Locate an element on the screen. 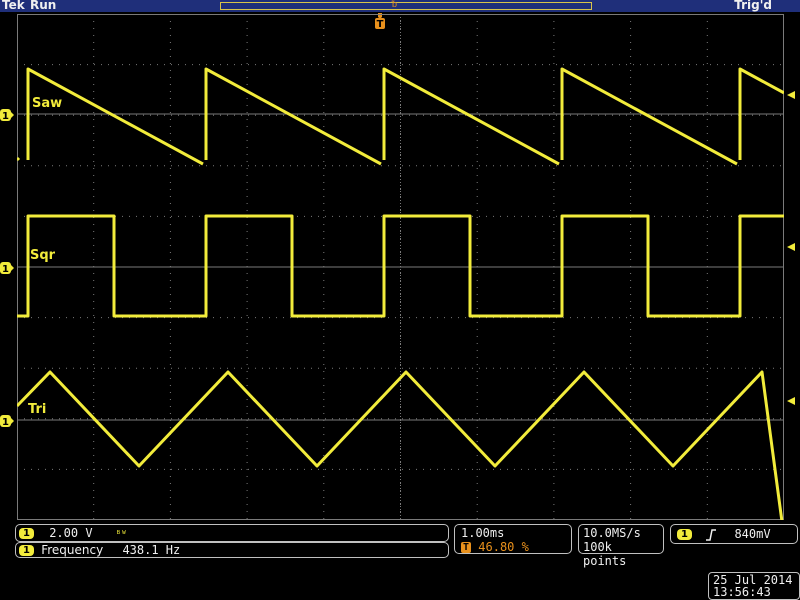 The width and height of the screenshot is (800, 600). channel-1-marker-sqr: 1 is located at coordinates (7, 268).